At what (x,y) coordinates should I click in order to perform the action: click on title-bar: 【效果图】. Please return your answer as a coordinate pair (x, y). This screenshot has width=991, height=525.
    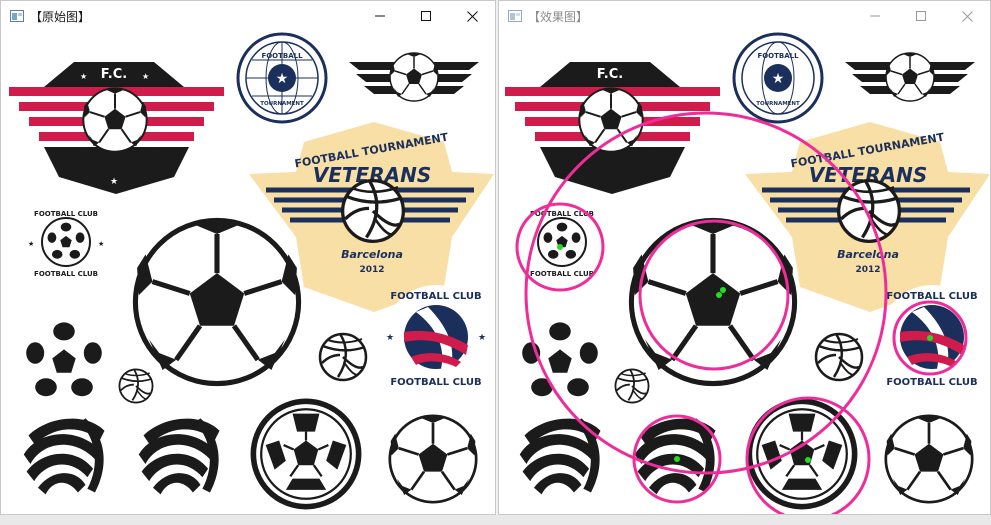
    Looking at the image, I should click on (744, 16).